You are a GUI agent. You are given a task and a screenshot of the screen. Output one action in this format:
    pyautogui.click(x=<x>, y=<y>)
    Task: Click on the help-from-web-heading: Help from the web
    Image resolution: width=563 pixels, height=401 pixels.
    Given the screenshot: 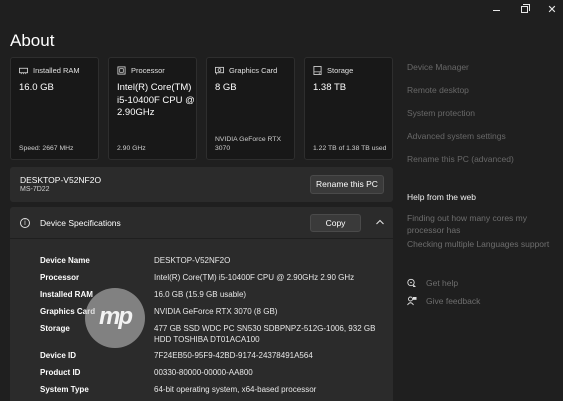 What is the action you would take?
    pyautogui.click(x=441, y=197)
    